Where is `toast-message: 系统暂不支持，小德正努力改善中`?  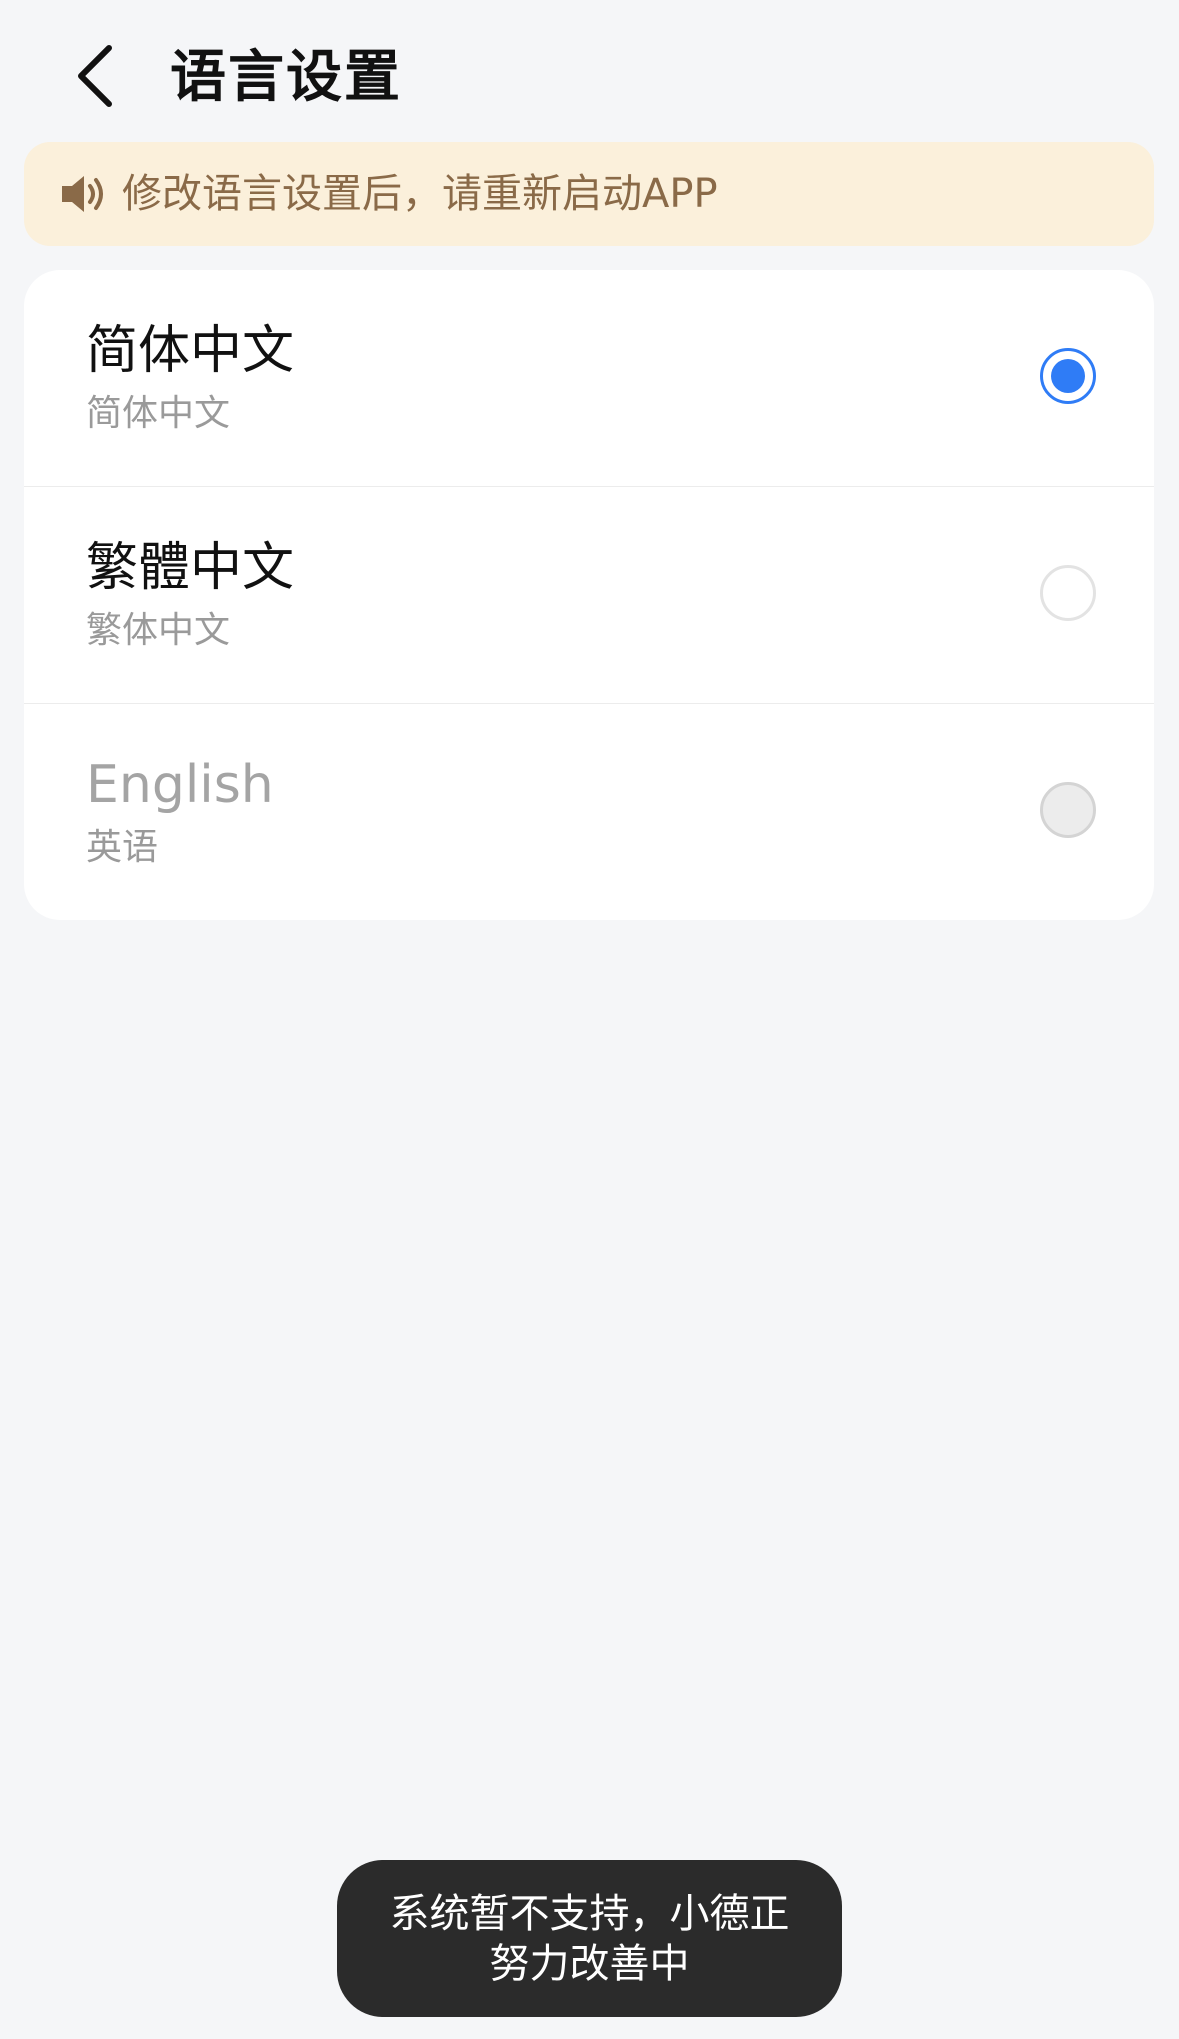
toast-message: 系统暂不支持，小德正努力改善中 is located at coordinates (589, 1938).